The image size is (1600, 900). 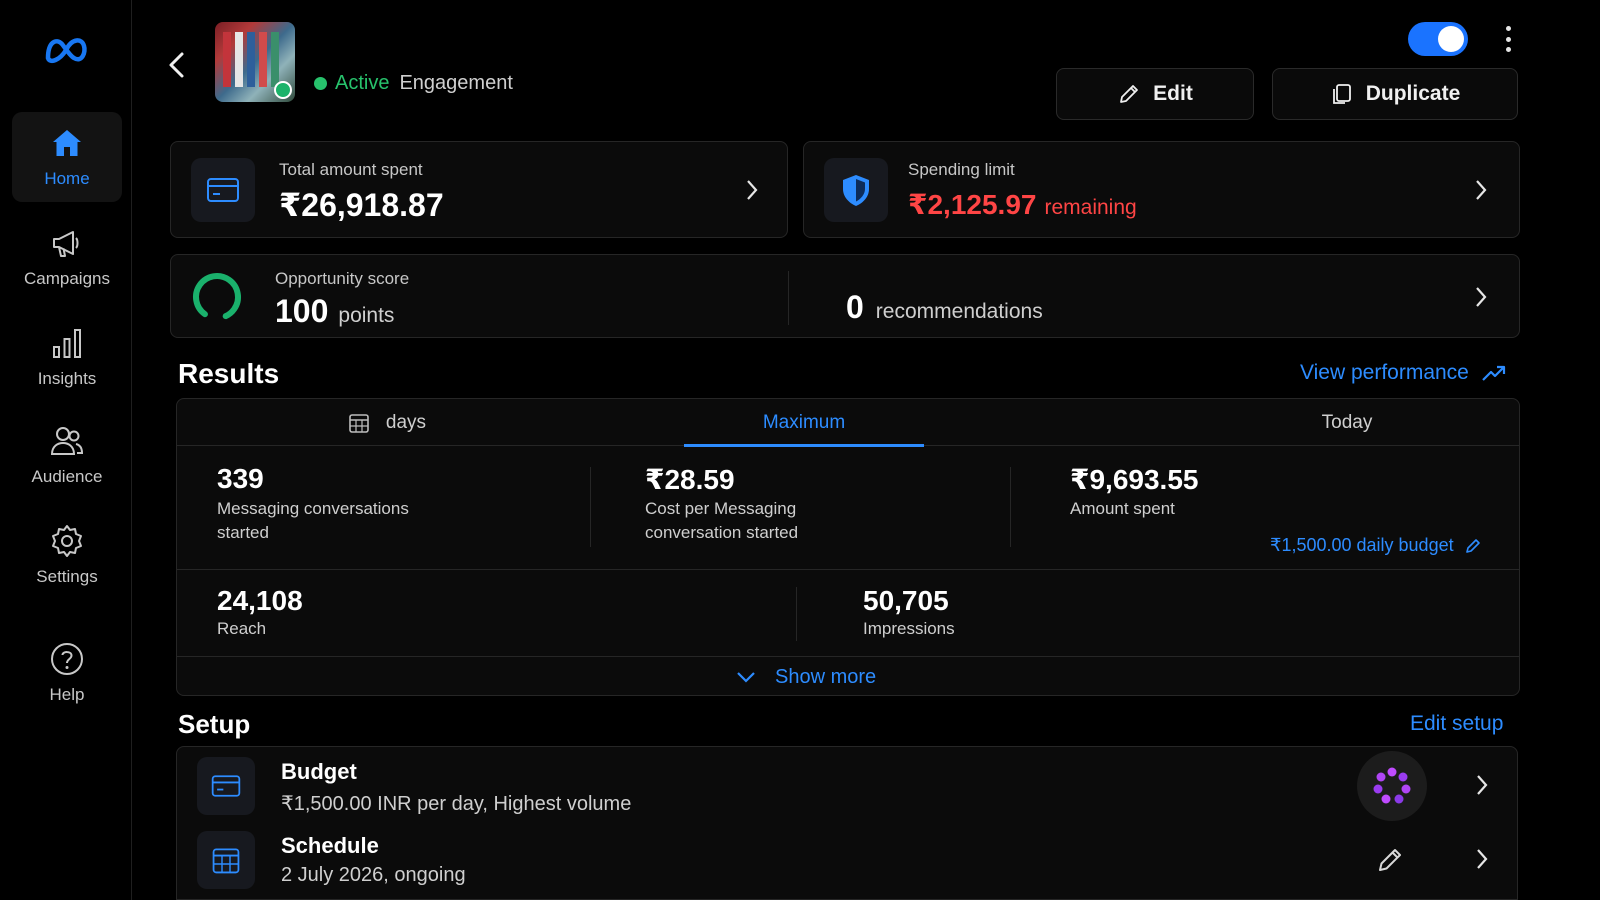 I want to click on sidebar-item-label: Help, so click(x=67, y=694).